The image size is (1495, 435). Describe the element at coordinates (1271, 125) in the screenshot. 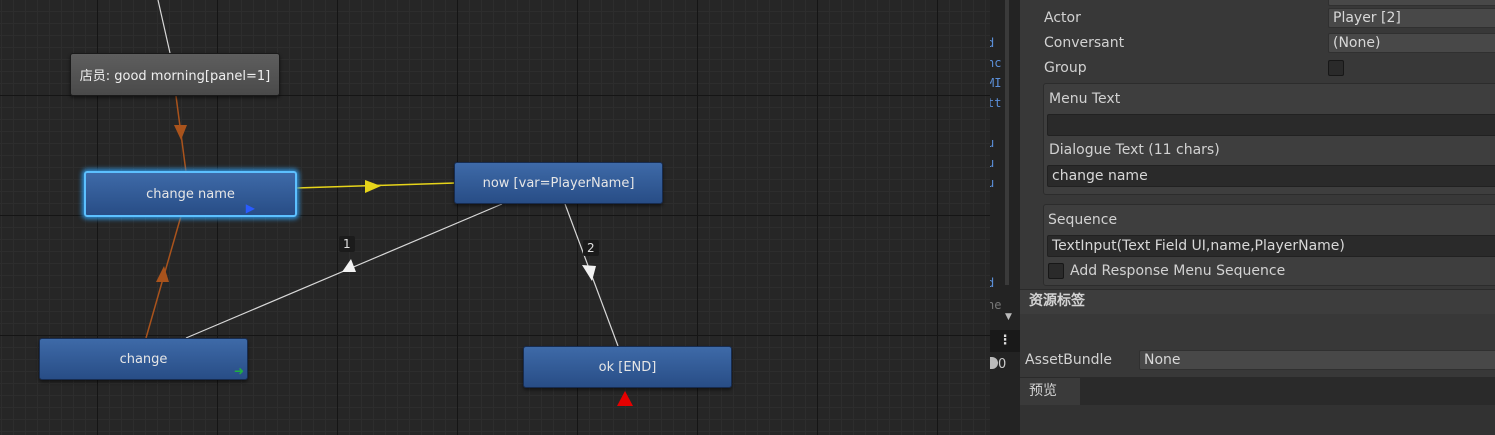

I see `menu-text-input` at that location.